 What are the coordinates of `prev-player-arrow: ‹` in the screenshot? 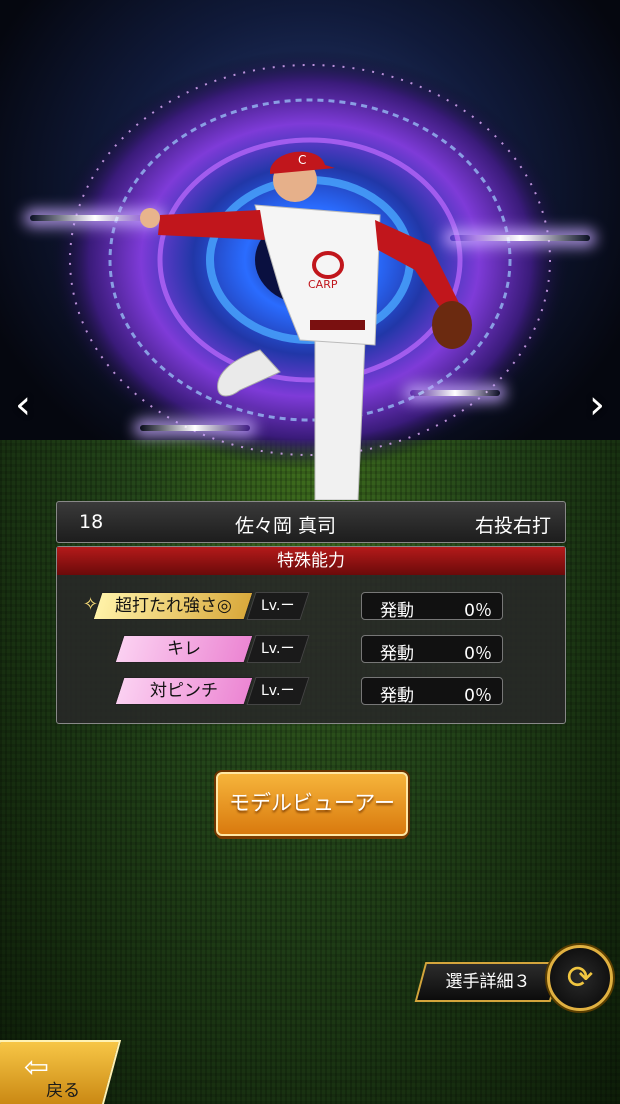 It's located at (23, 405).